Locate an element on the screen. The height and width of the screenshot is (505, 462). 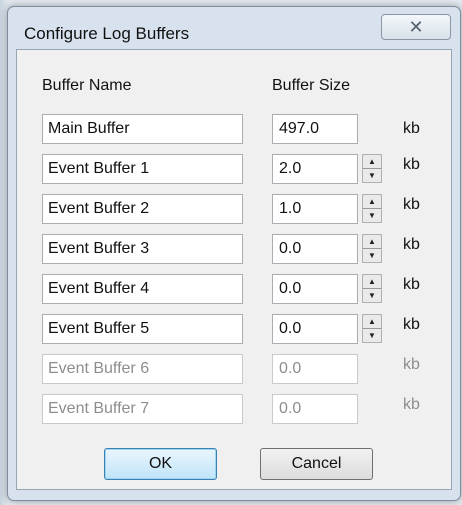
buffer-name-field: Event Buffer 6 is located at coordinates (142, 369).